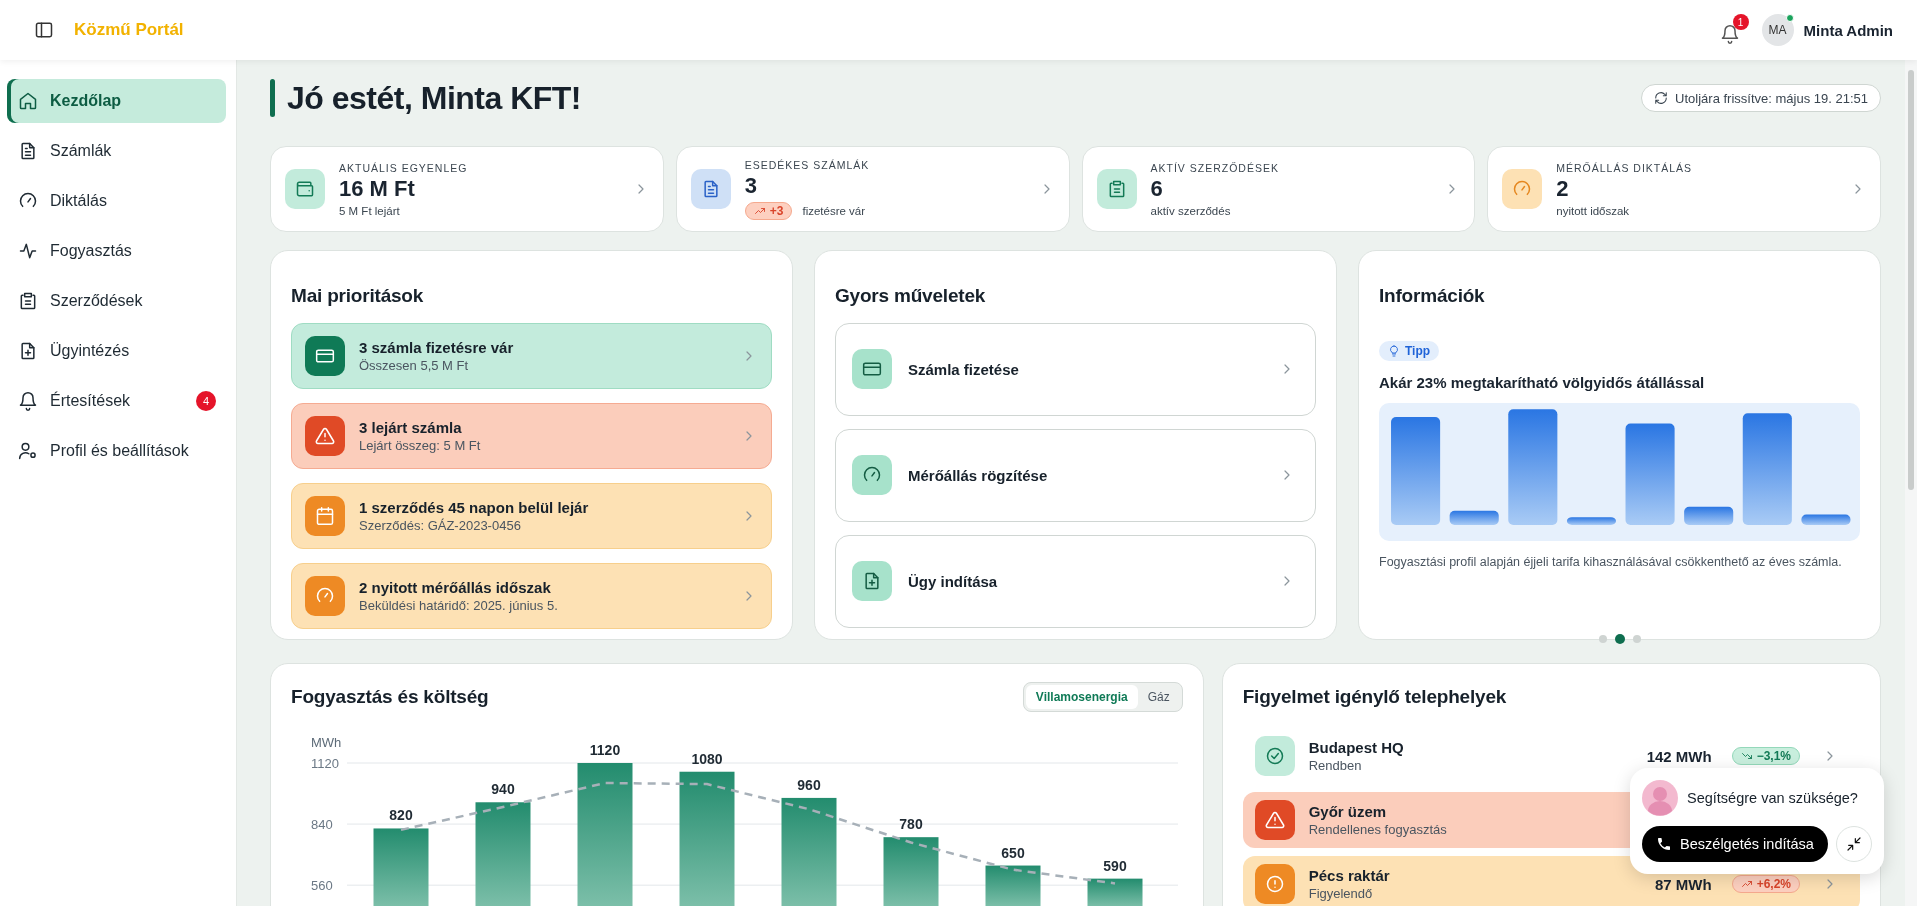 Image resolution: width=1917 pixels, height=906 pixels. Describe the element at coordinates (272, 98) in the screenshot. I see `heading-accent-bar` at that location.